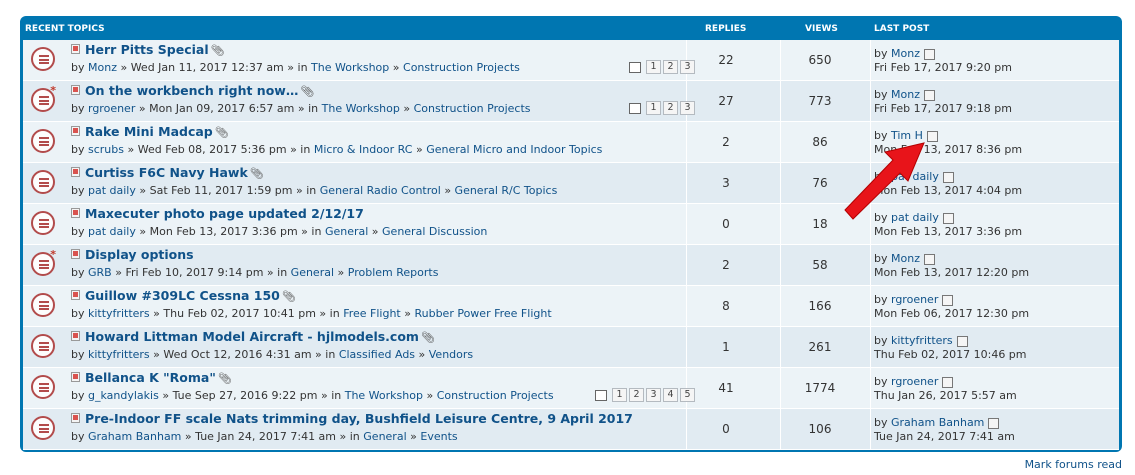  What do you see at coordinates (948, 142) in the screenshot?
I see `last-post: by Tim H Mon Feb 13, 2017 8:36 pm` at bounding box center [948, 142].